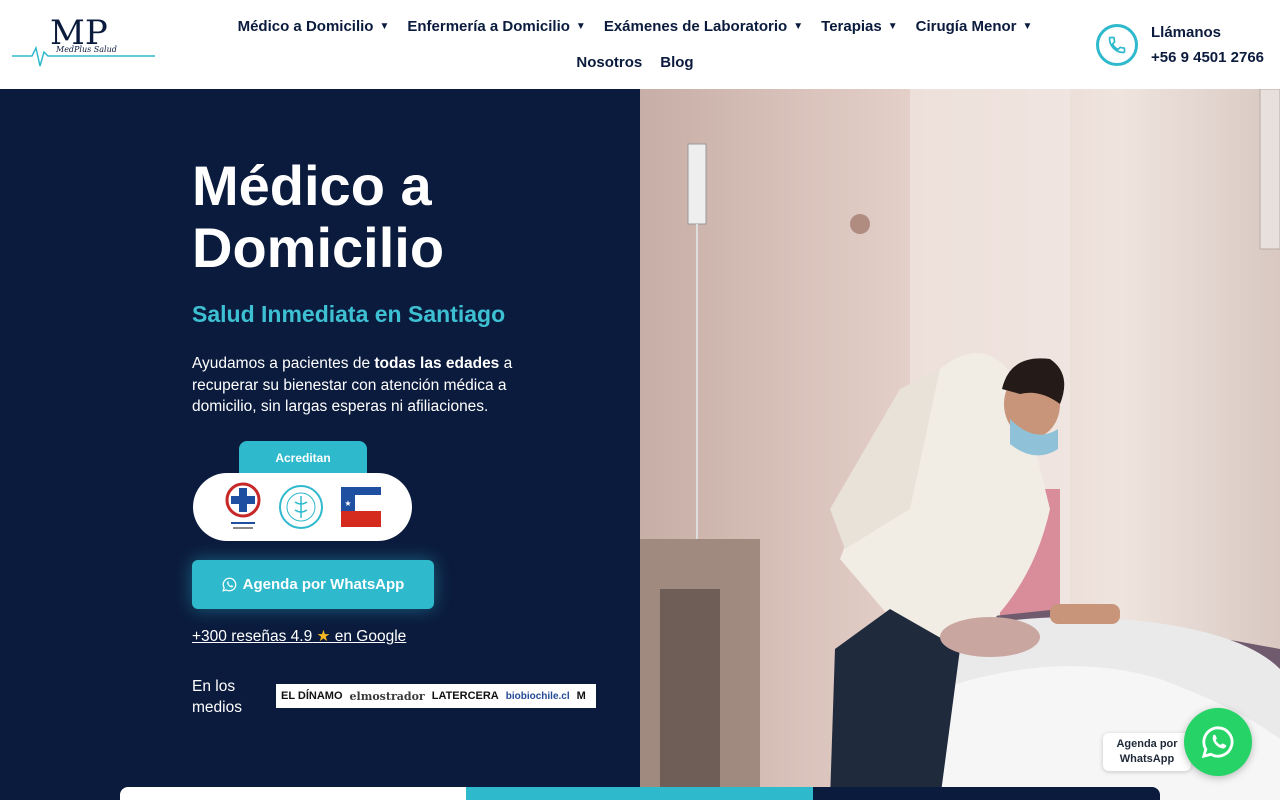  I want to click on star-icon: ★, so click(323, 636).